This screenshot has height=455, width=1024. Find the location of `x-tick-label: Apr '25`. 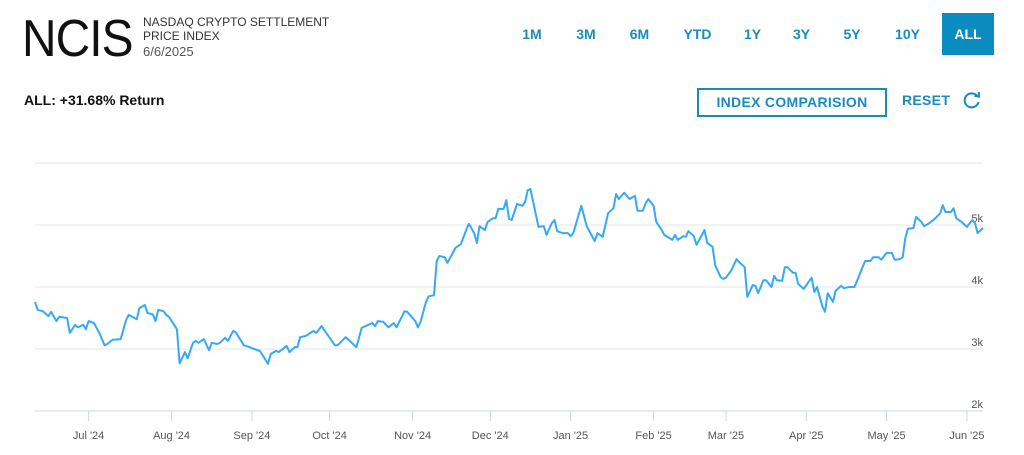

x-tick-label: Apr '25 is located at coordinates (806, 436).